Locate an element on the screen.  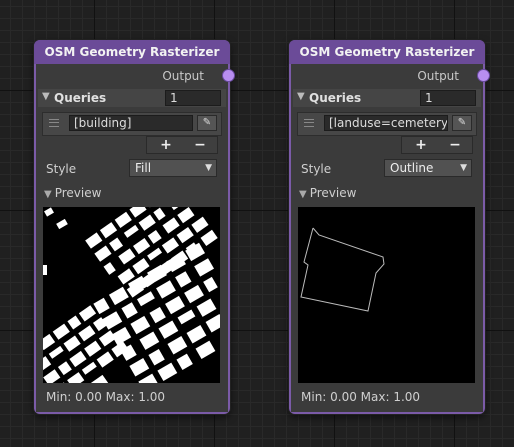
cemetery-outline-preview is located at coordinates (386, 295).